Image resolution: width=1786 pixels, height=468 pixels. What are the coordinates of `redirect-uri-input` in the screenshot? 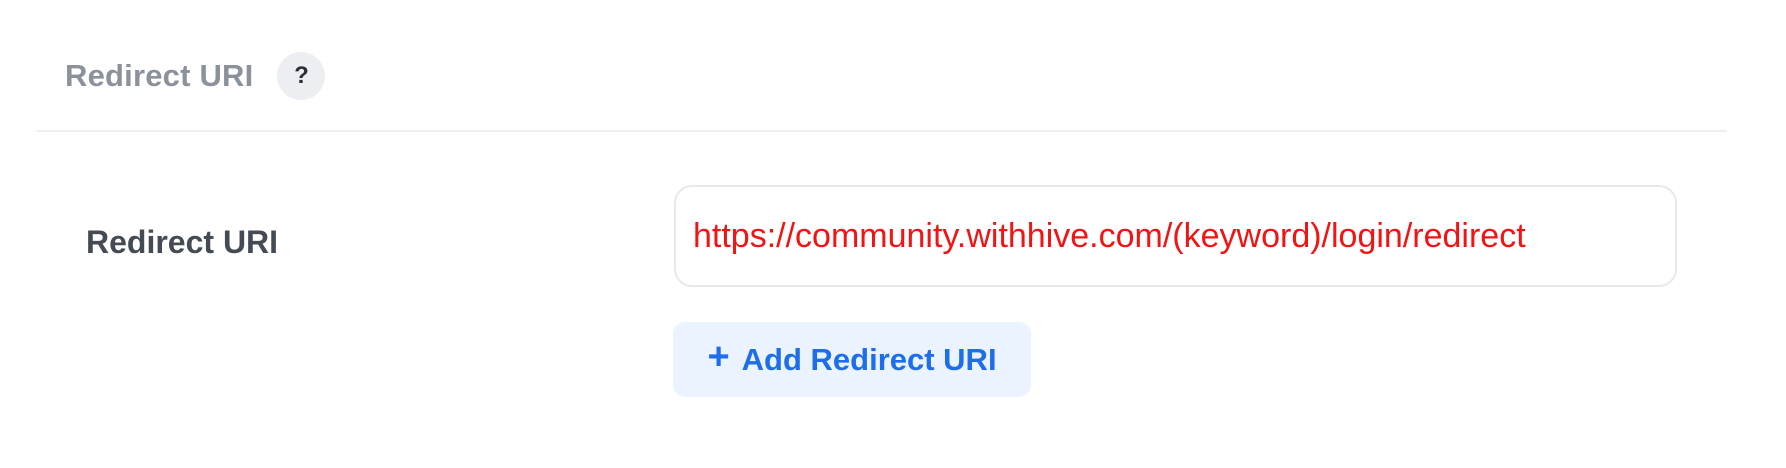 It's located at (1184, 236).